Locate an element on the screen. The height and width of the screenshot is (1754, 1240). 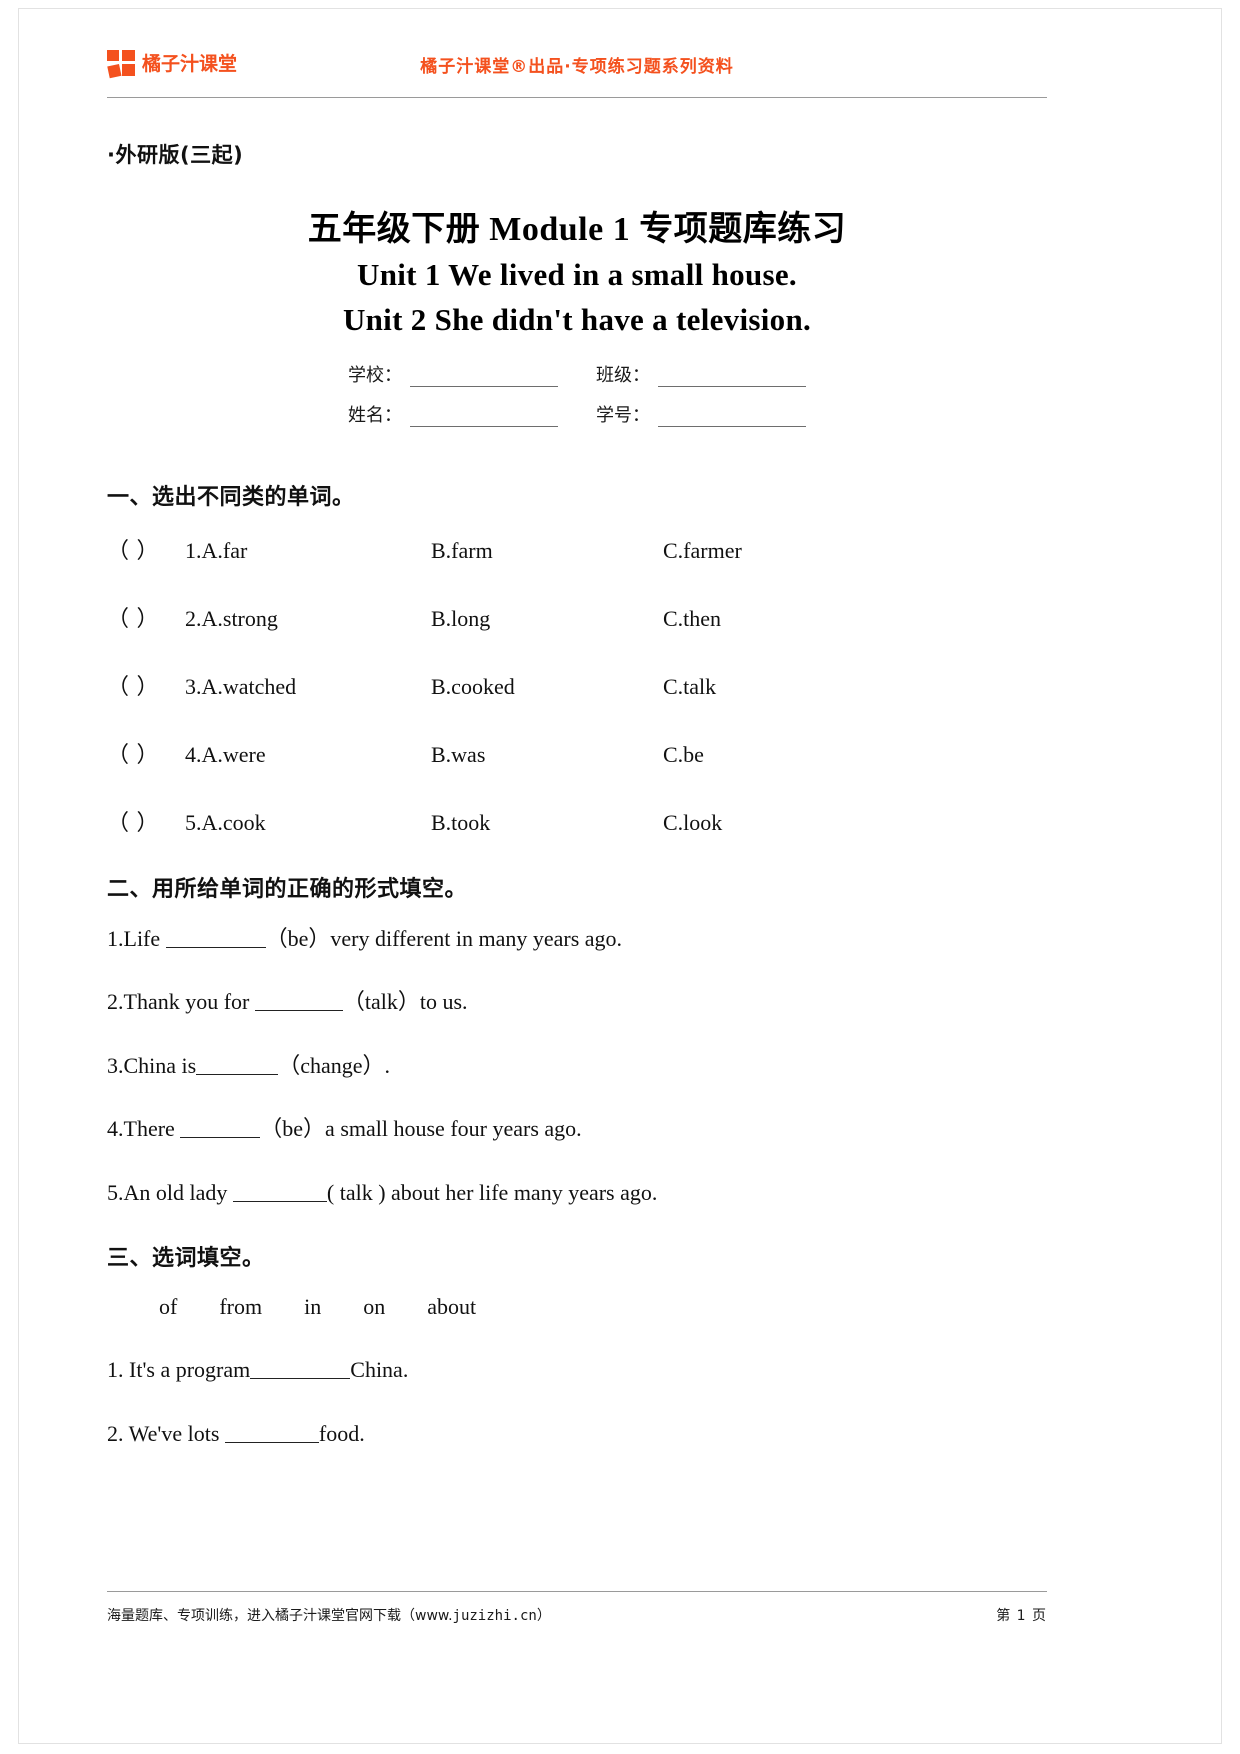
name-field: 姓名： is located at coordinates (453, 414).